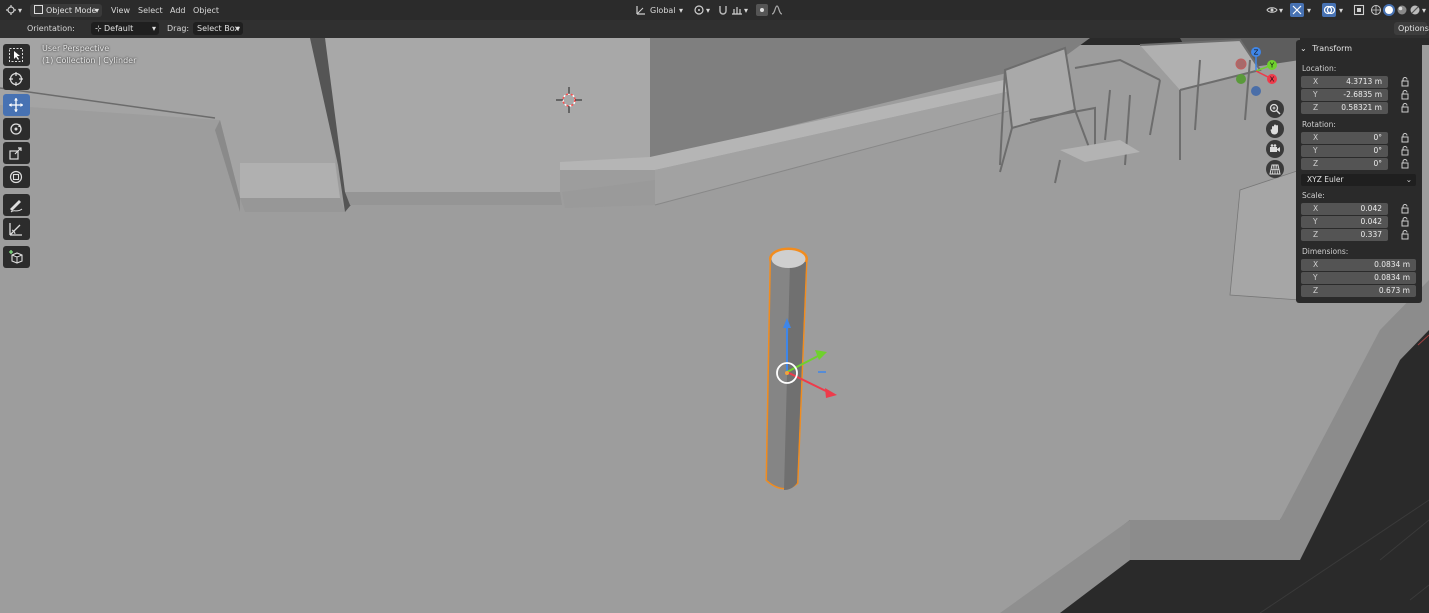 Image resolution: width=1429 pixels, height=613 pixels. Describe the element at coordinates (1272, 80) in the screenshot. I see `gizmo-x-label: X` at that location.